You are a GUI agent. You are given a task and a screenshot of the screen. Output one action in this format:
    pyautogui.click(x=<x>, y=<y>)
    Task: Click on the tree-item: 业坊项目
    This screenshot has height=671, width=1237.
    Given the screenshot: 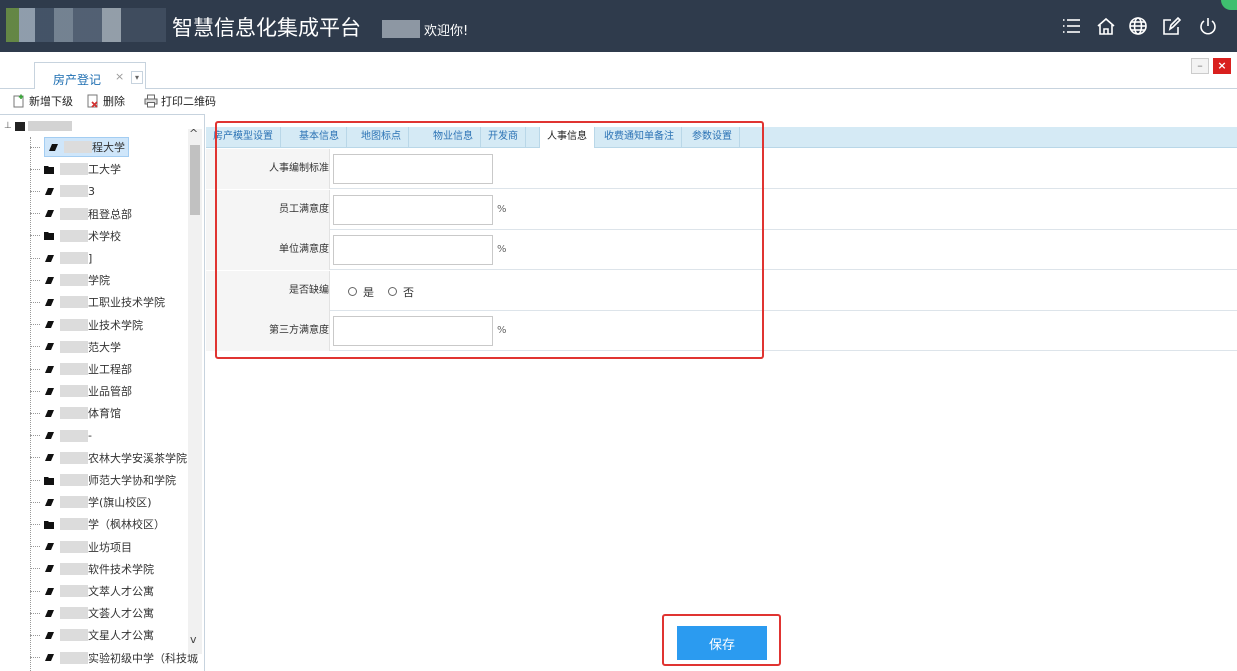 What is the action you would take?
    pyautogui.click(x=81, y=547)
    